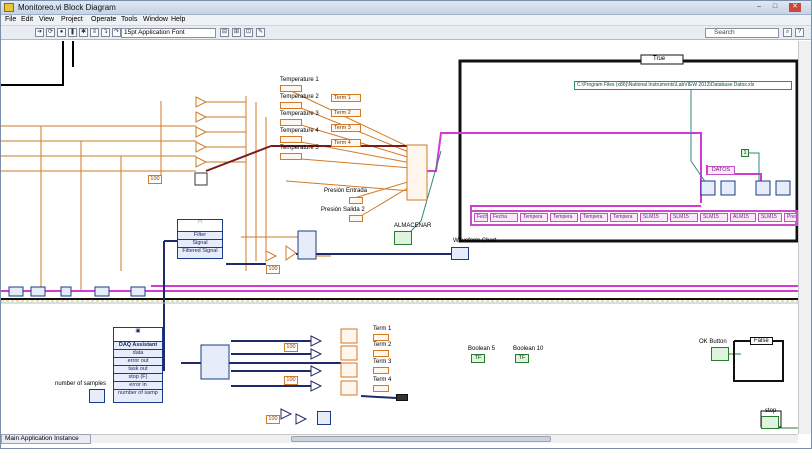 The width and height of the screenshot is (812, 449). I want to click on presion-salida-indicator, so click(356, 218).